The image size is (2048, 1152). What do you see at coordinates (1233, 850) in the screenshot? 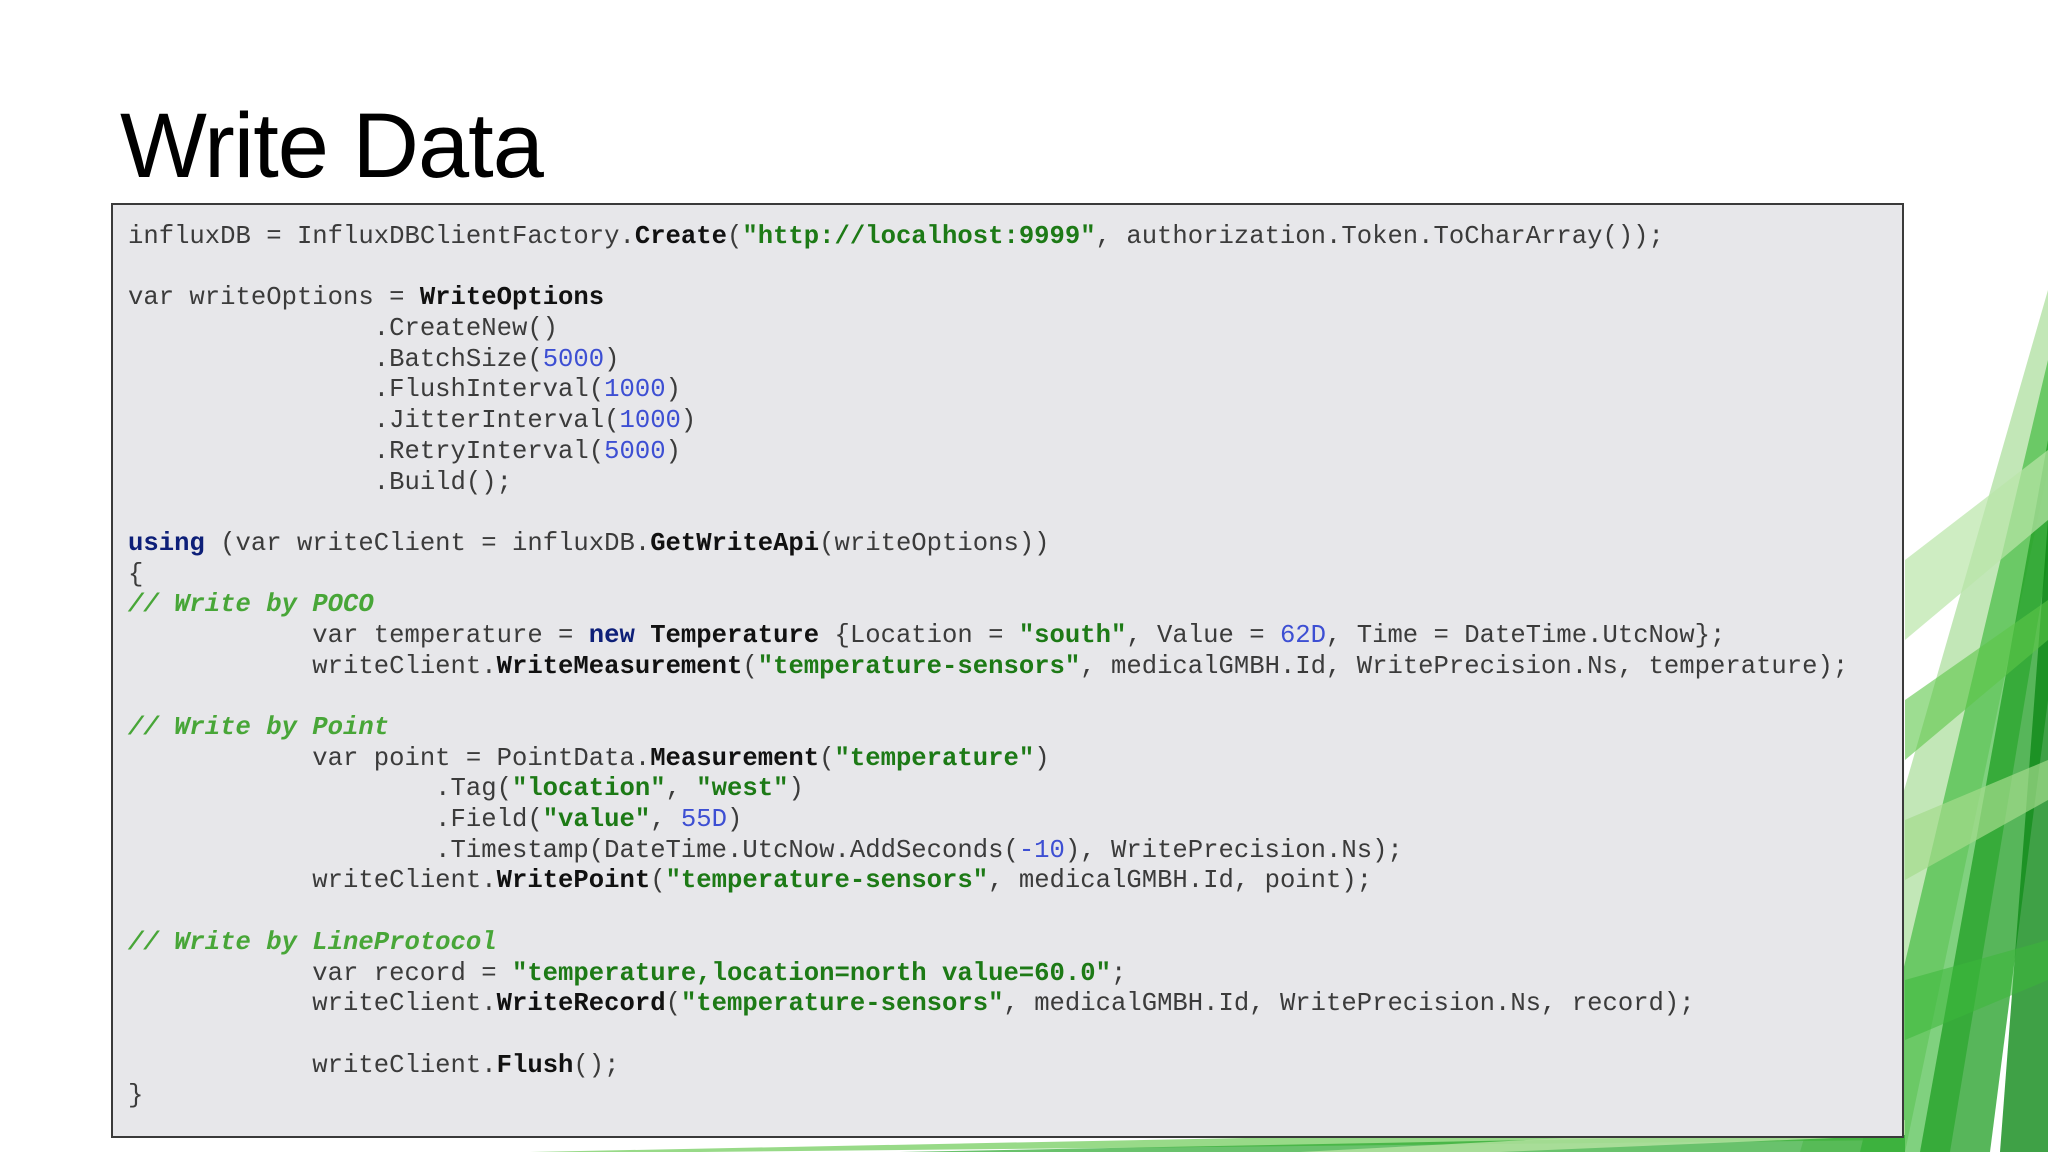
I see `code-text: ), WritePrecision.Ns);` at bounding box center [1233, 850].